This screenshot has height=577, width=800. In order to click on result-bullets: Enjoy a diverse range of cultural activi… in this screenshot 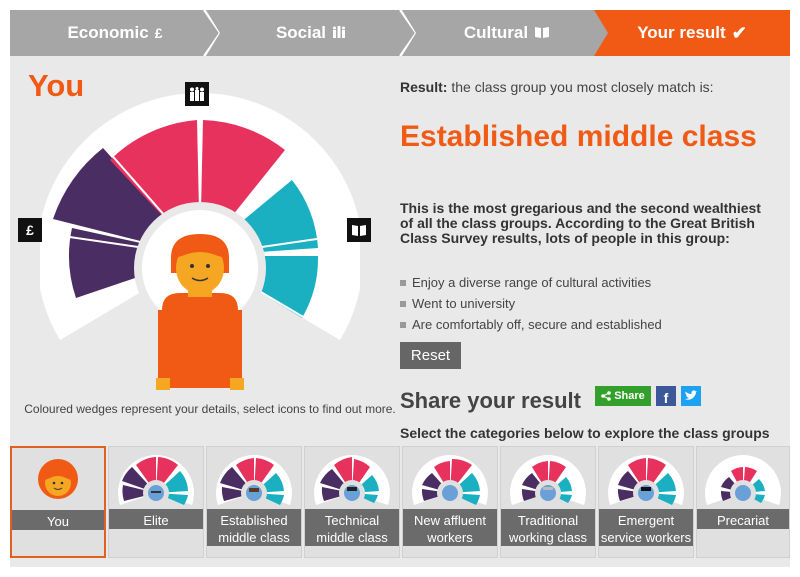, I will do `click(585, 303)`.